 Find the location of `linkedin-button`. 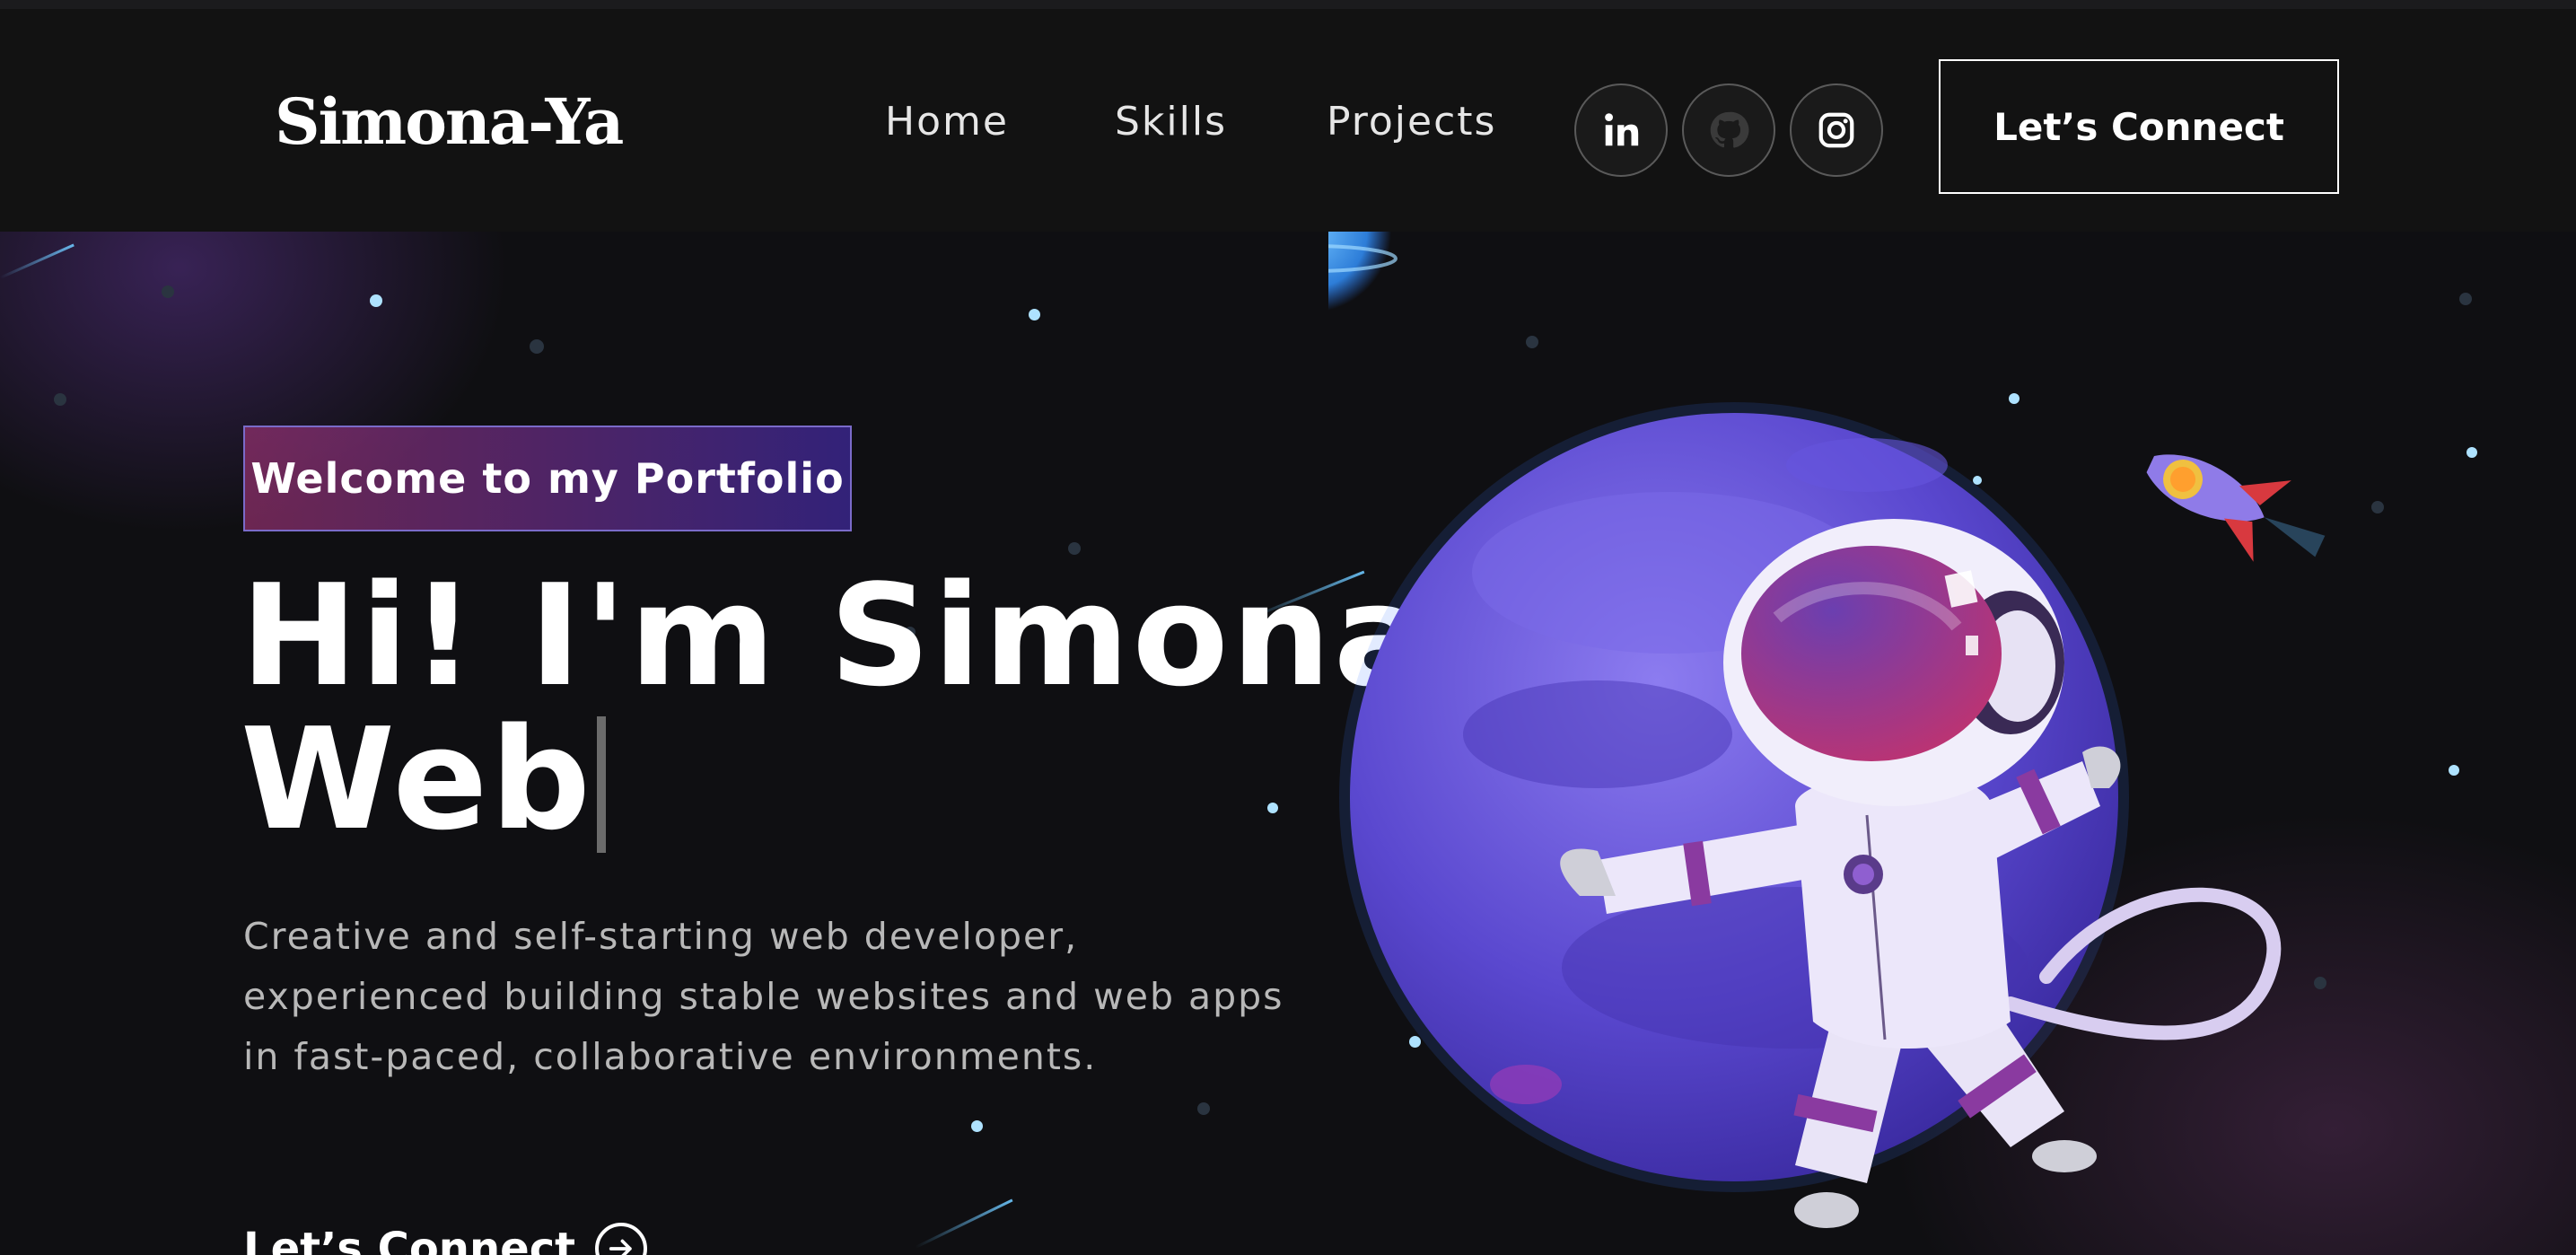

linkedin-button is located at coordinates (1621, 130).